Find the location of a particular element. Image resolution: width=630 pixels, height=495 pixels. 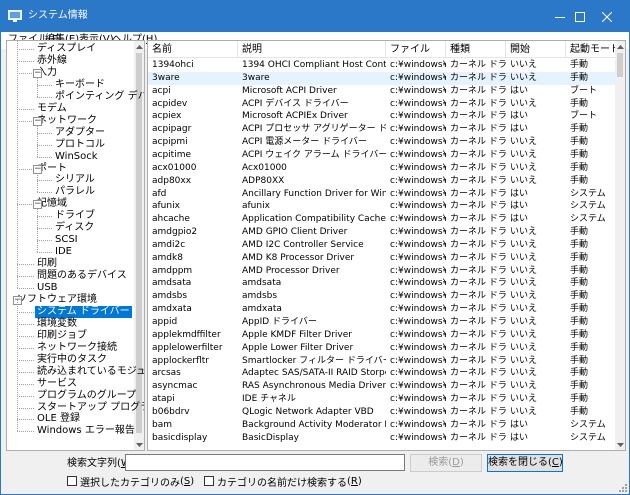

title-bar: システム情報 is located at coordinates (315, 16).